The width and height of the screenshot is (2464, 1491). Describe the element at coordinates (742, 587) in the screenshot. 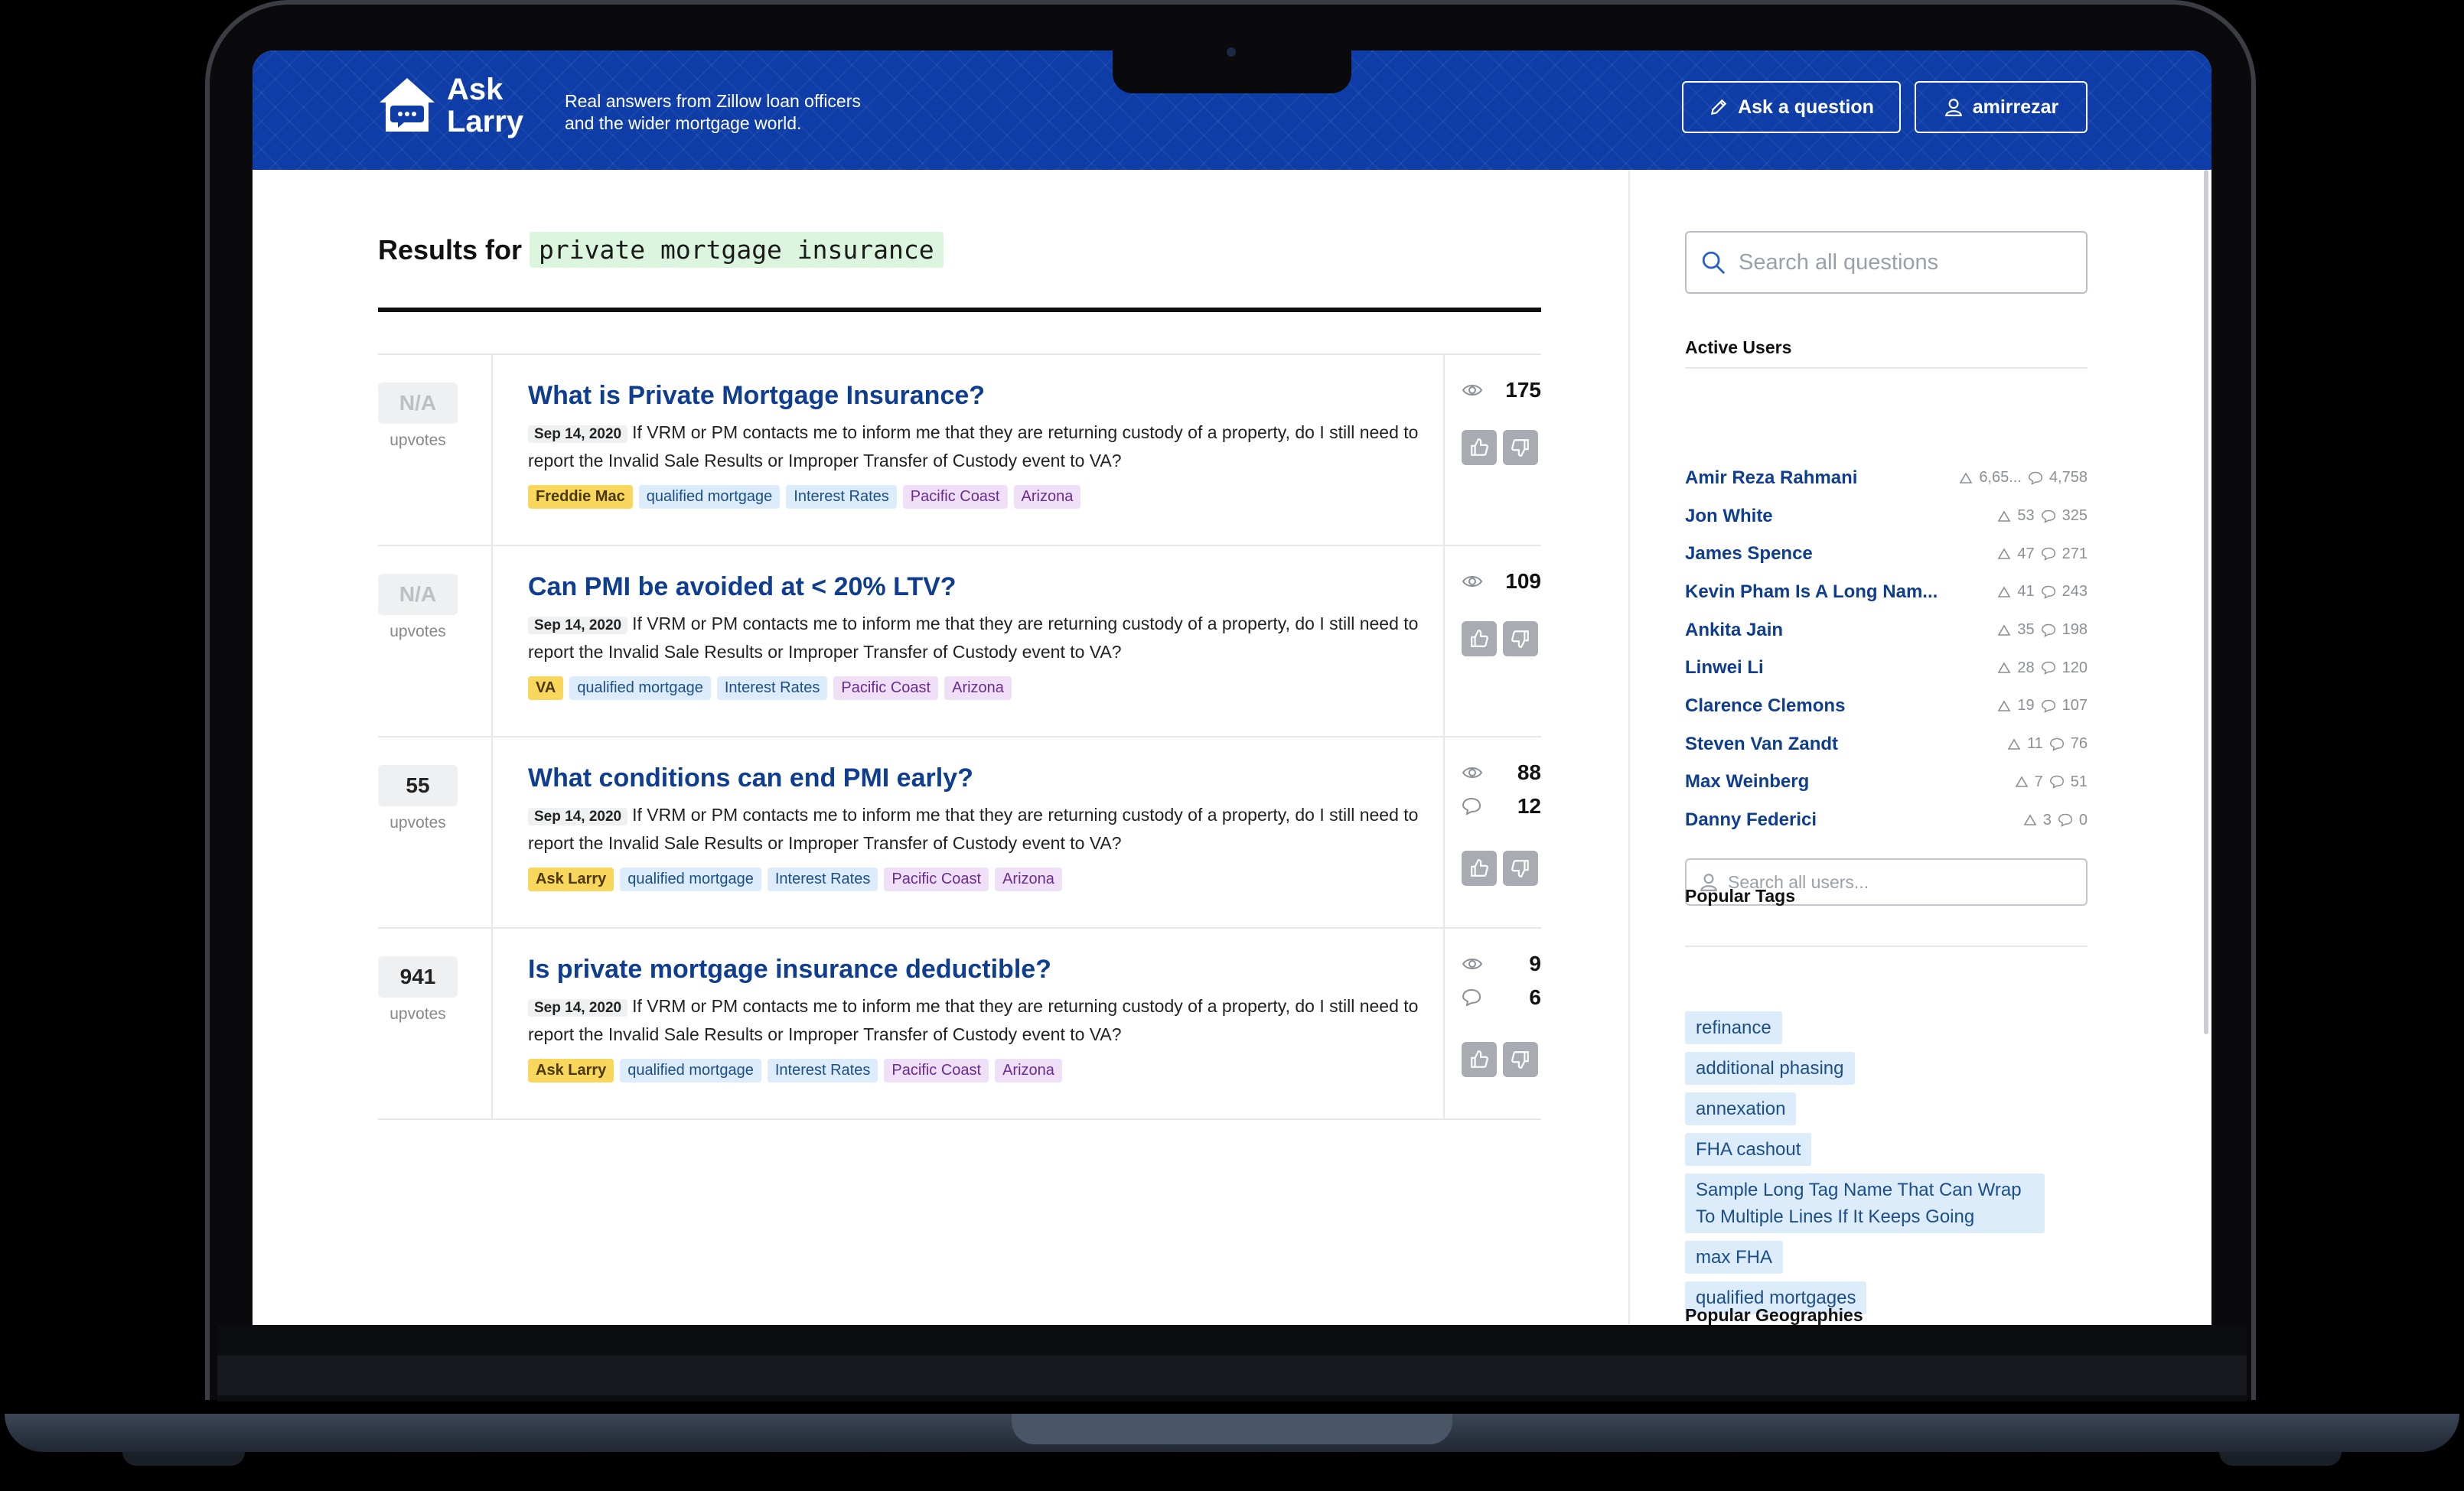

I see `question-title-link: Can PMI be avoided at < 20% LTV?` at that location.